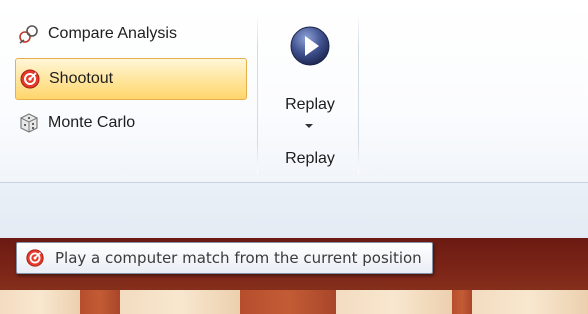 The image size is (588, 314). Describe the element at coordinates (29, 34) in the screenshot. I see `compare-icon` at that location.